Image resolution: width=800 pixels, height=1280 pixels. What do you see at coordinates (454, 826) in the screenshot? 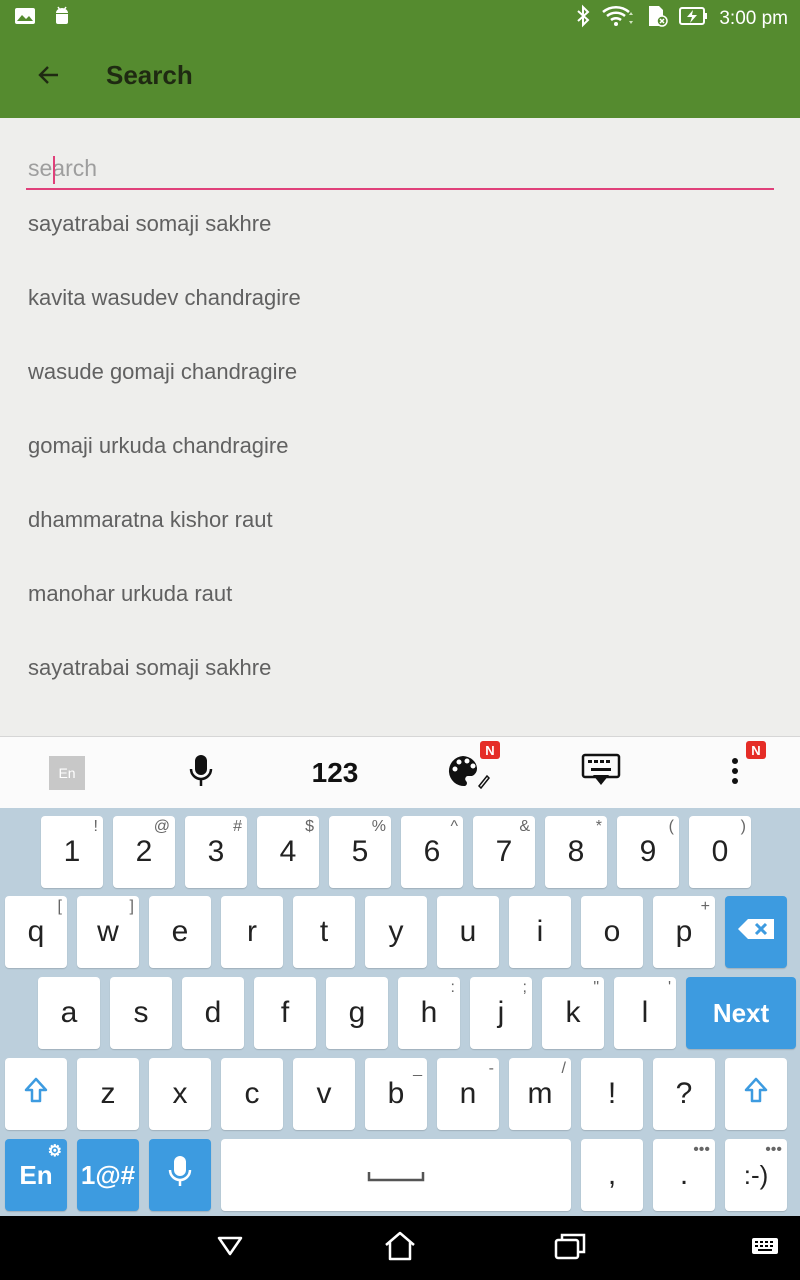
I see `key-hint: ^` at bounding box center [454, 826].